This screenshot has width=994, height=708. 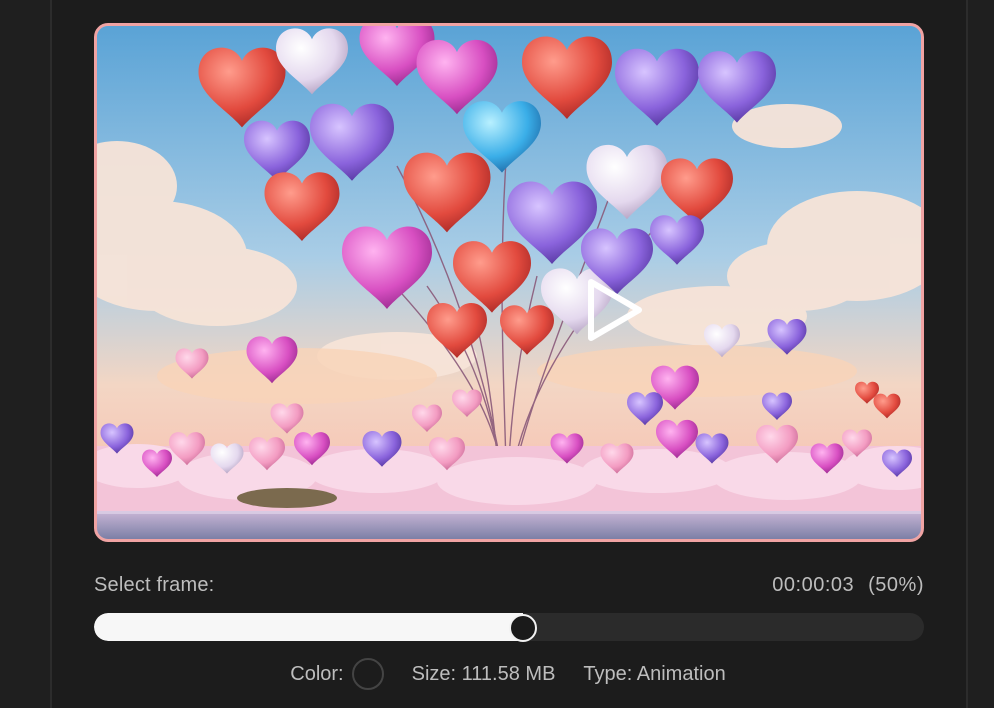 What do you see at coordinates (896, 585) in the screenshot?
I see `frame-percent: (50%)` at bounding box center [896, 585].